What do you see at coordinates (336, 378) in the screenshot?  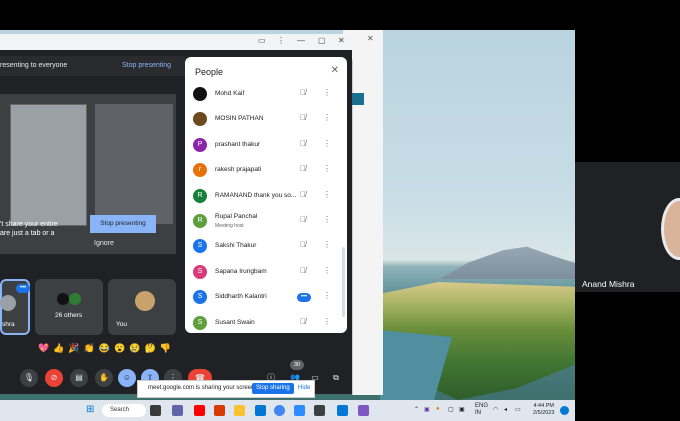 I see `activities-icon: ⧉` at bounding box center [336, 378].